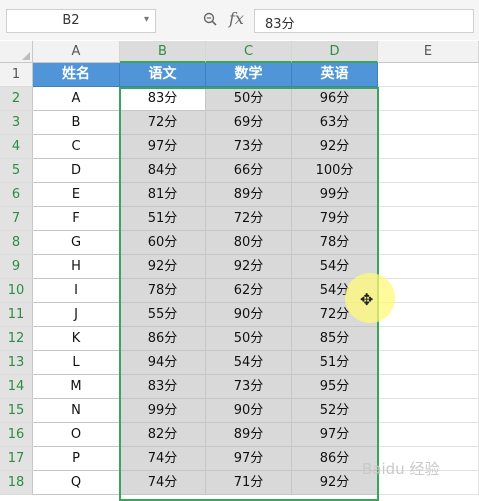 The width and height of the screenshot is (479, 501). I want to click on row-header-12: 12, so click(16, 339).